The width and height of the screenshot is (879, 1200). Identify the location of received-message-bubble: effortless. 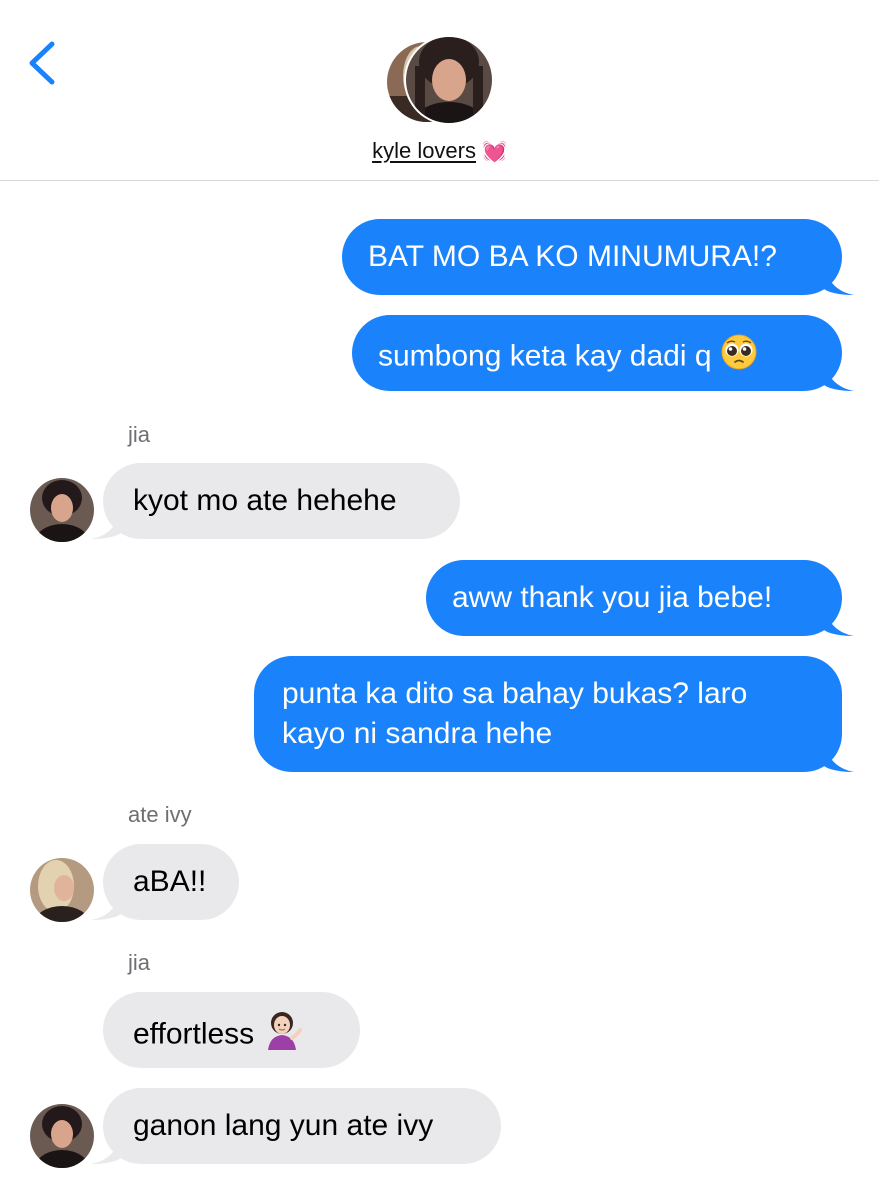
(231, 1030).